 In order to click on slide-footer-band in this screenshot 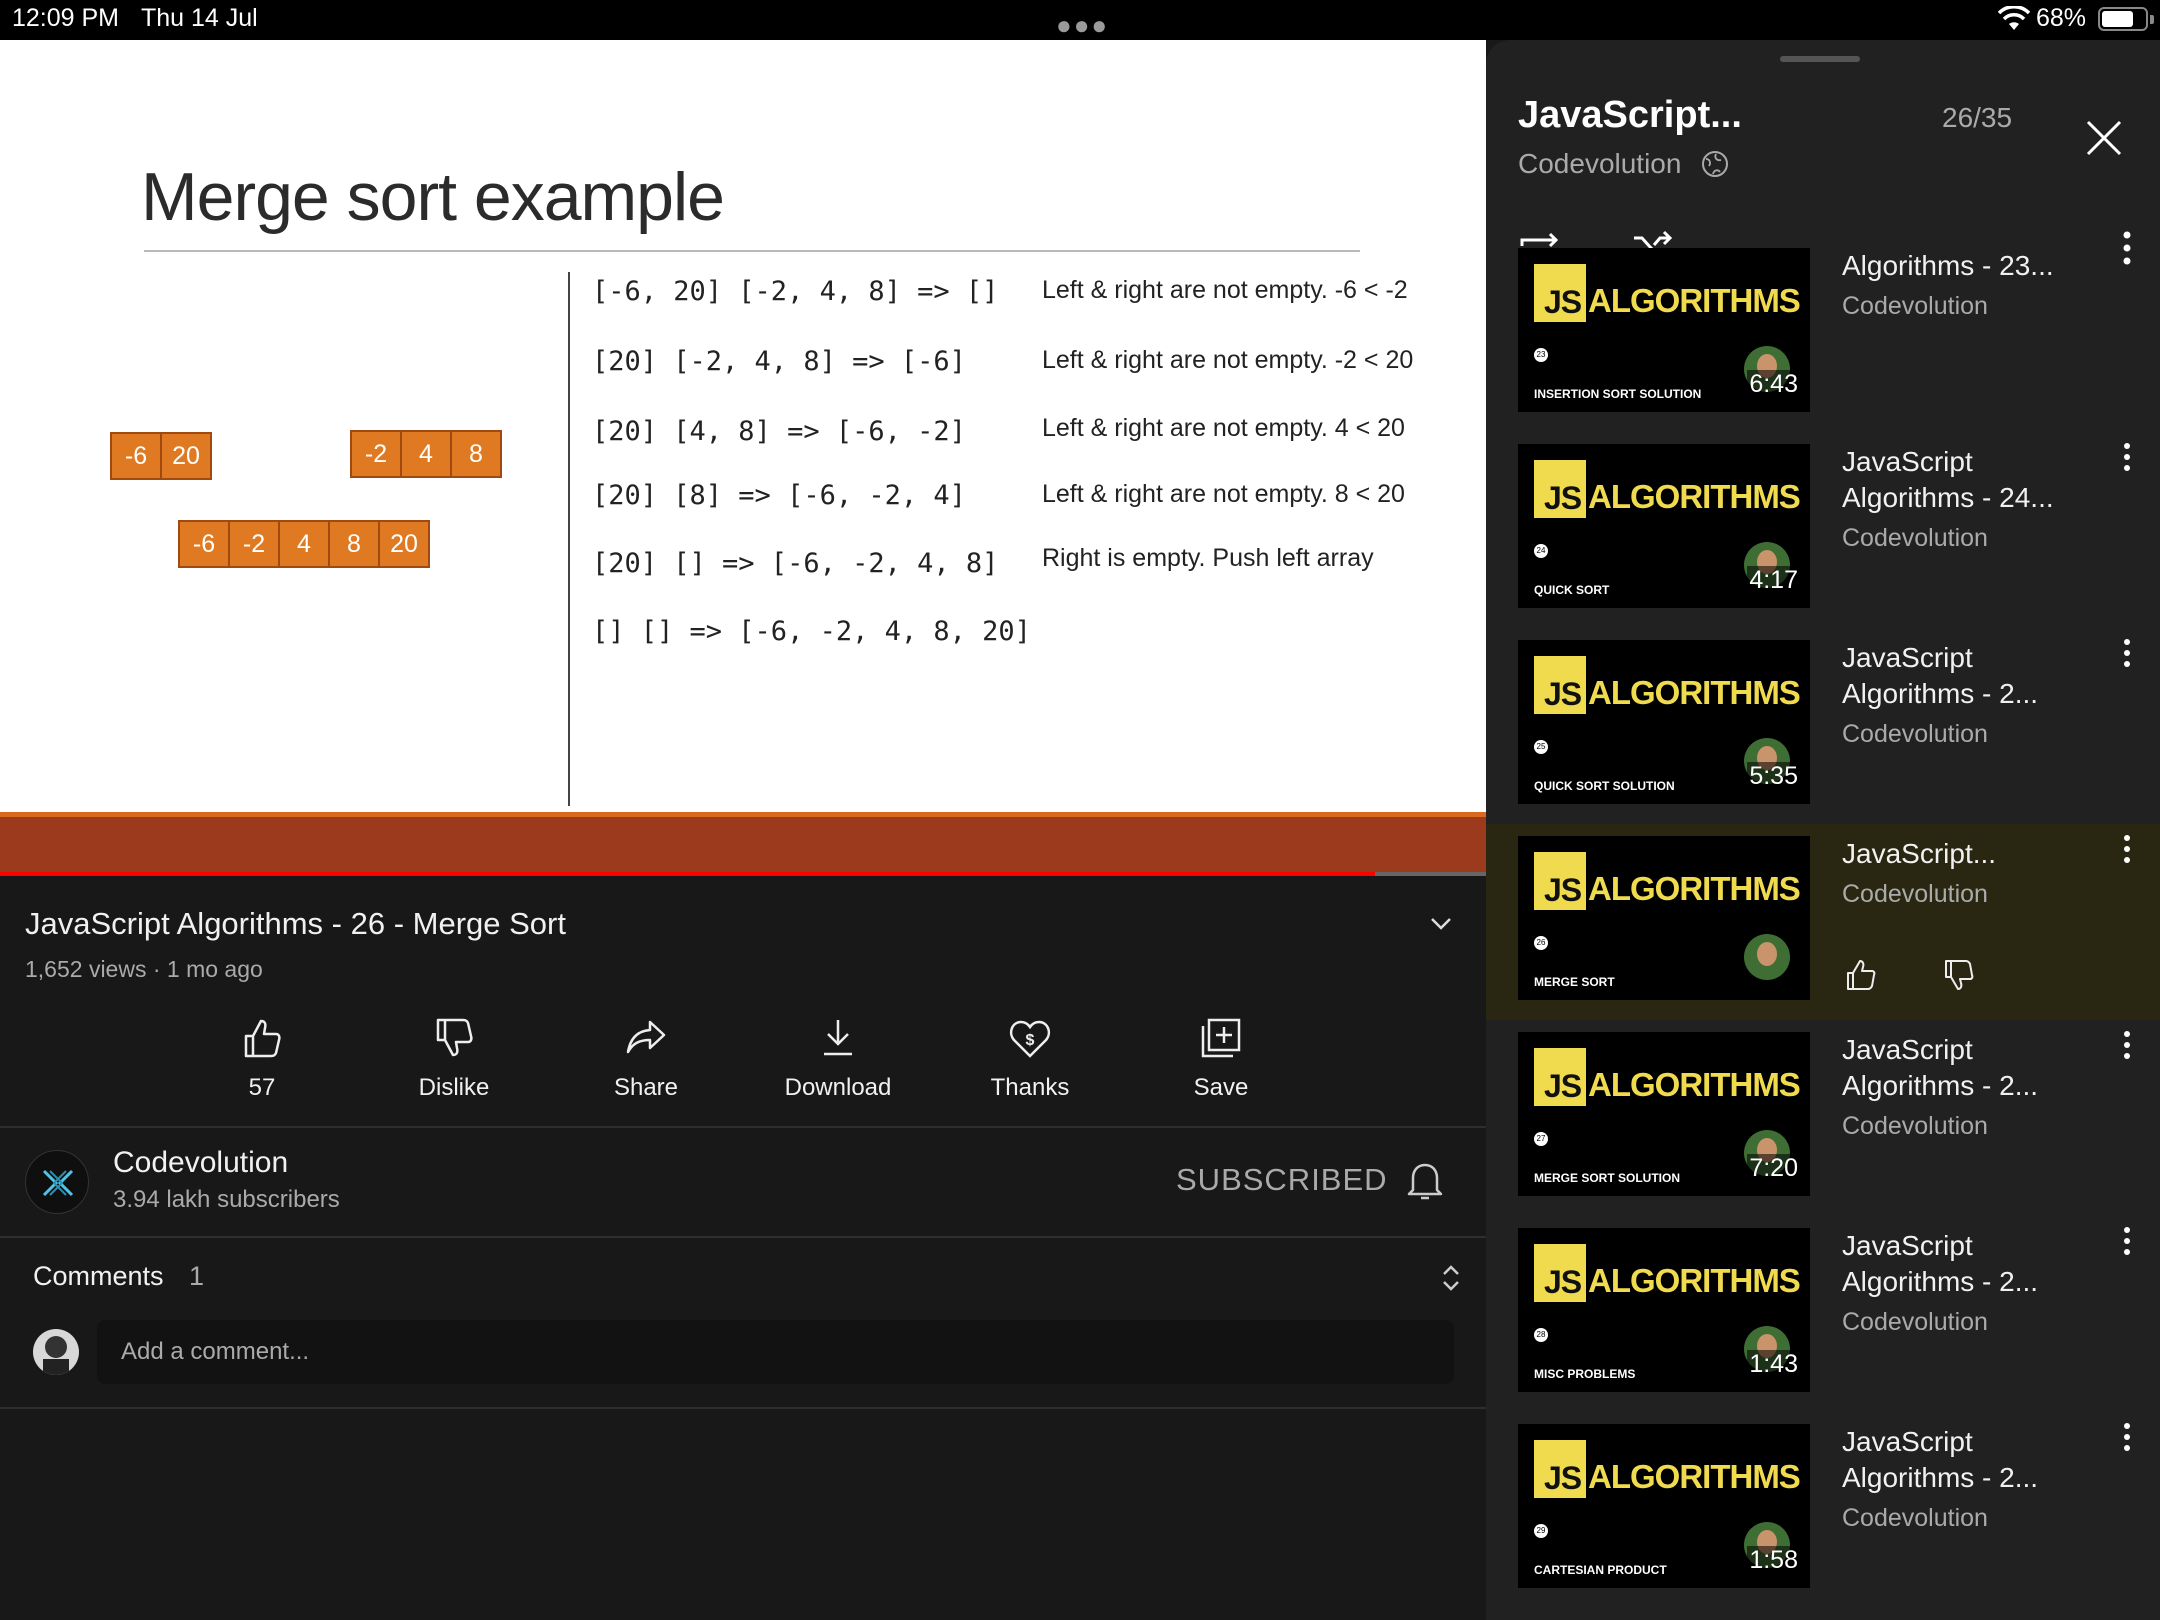, I will do `click(743, 843)`.